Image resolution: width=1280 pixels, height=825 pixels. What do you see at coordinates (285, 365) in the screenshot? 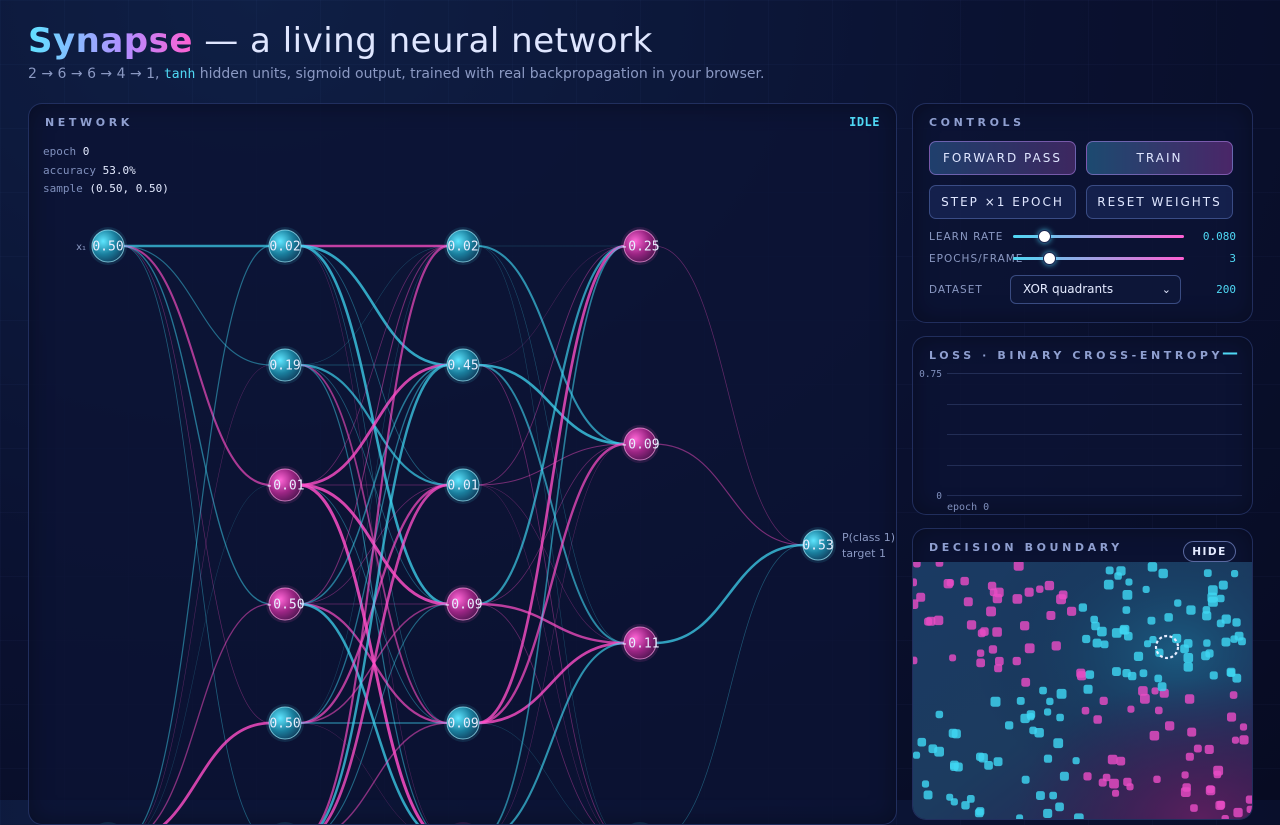
I see `hidden-neuron: 0.19` at bounding box center [285, 365].